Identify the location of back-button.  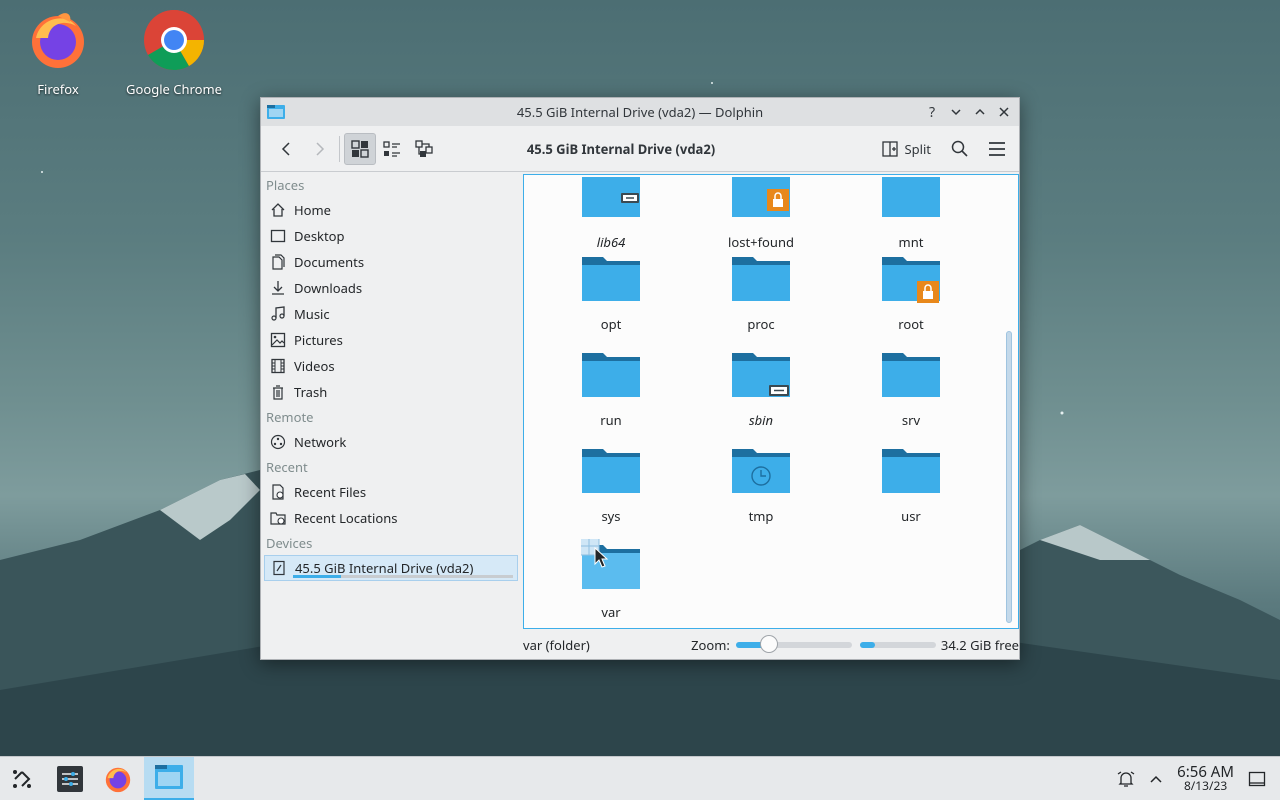
(287, 149).